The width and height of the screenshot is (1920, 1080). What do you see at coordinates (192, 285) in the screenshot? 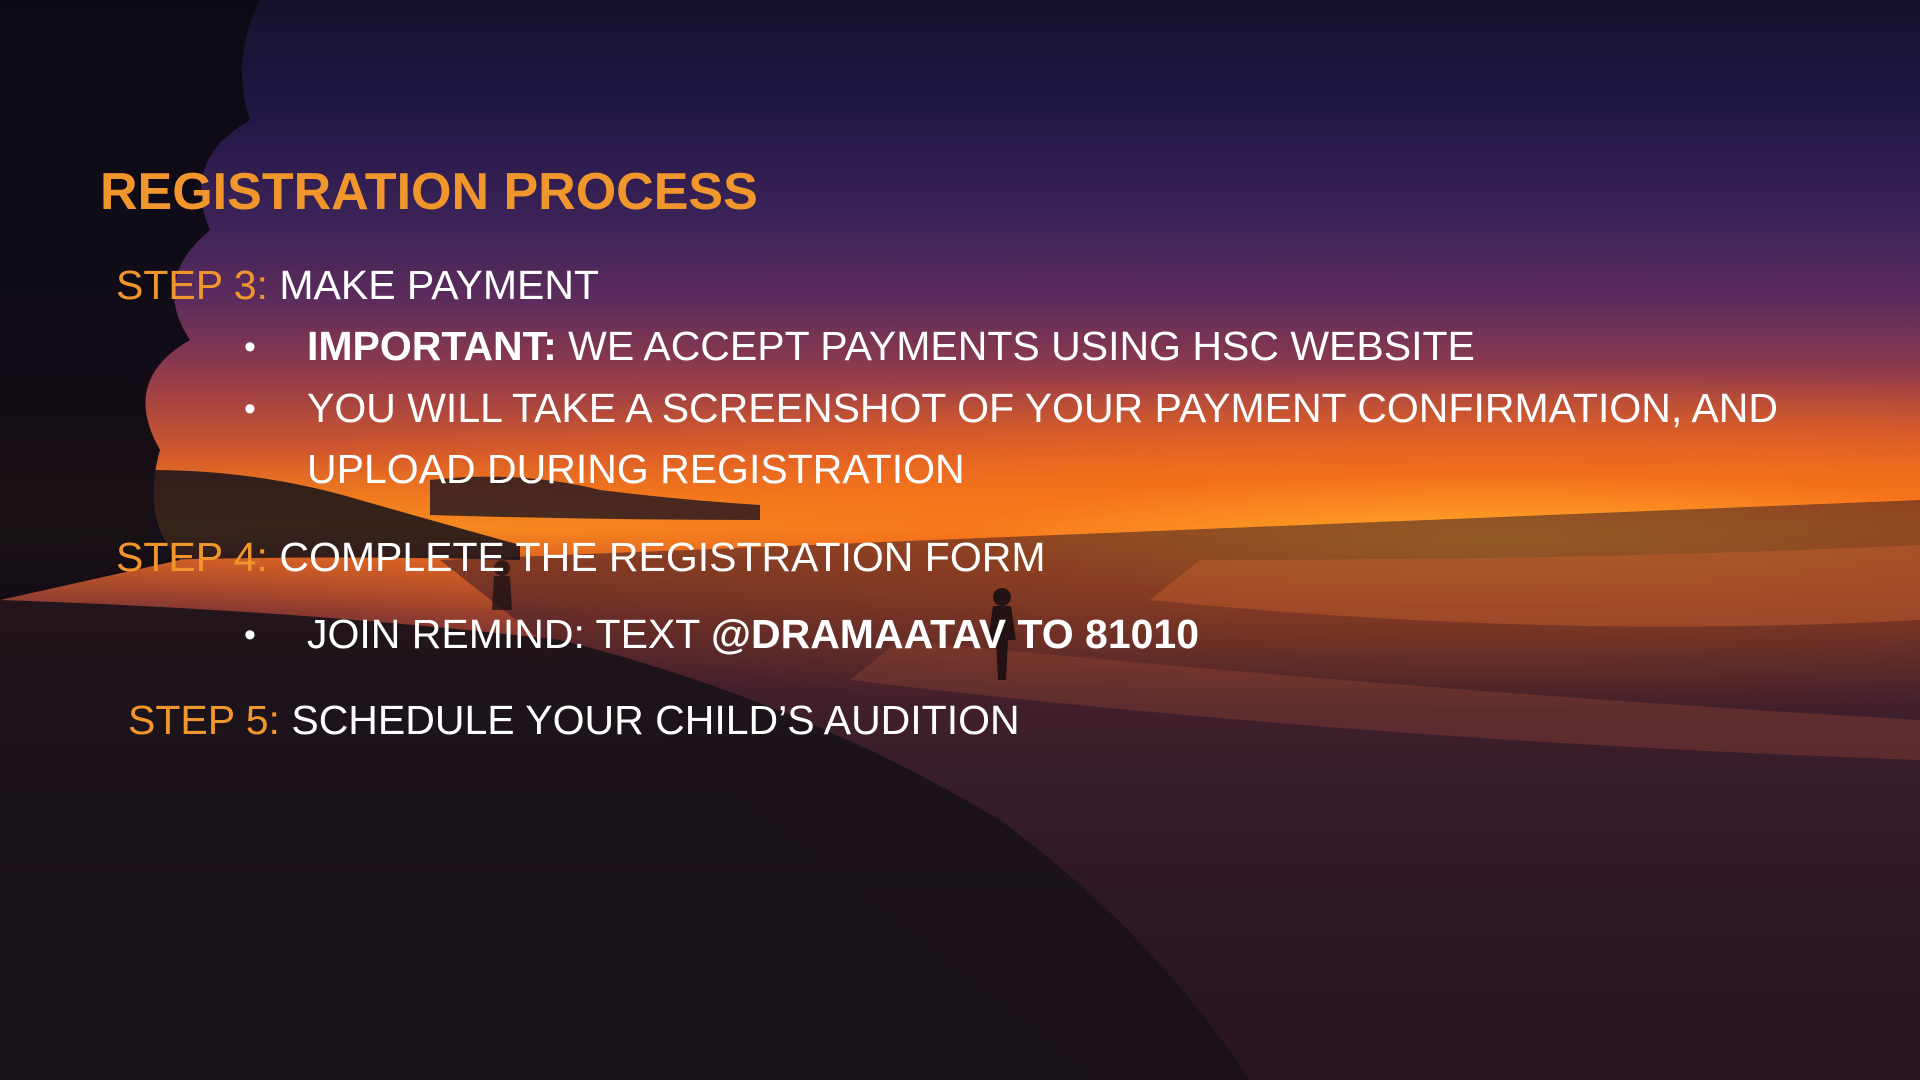
I see `step-3-label: STEP 3:` at bounding box center [192, 285].